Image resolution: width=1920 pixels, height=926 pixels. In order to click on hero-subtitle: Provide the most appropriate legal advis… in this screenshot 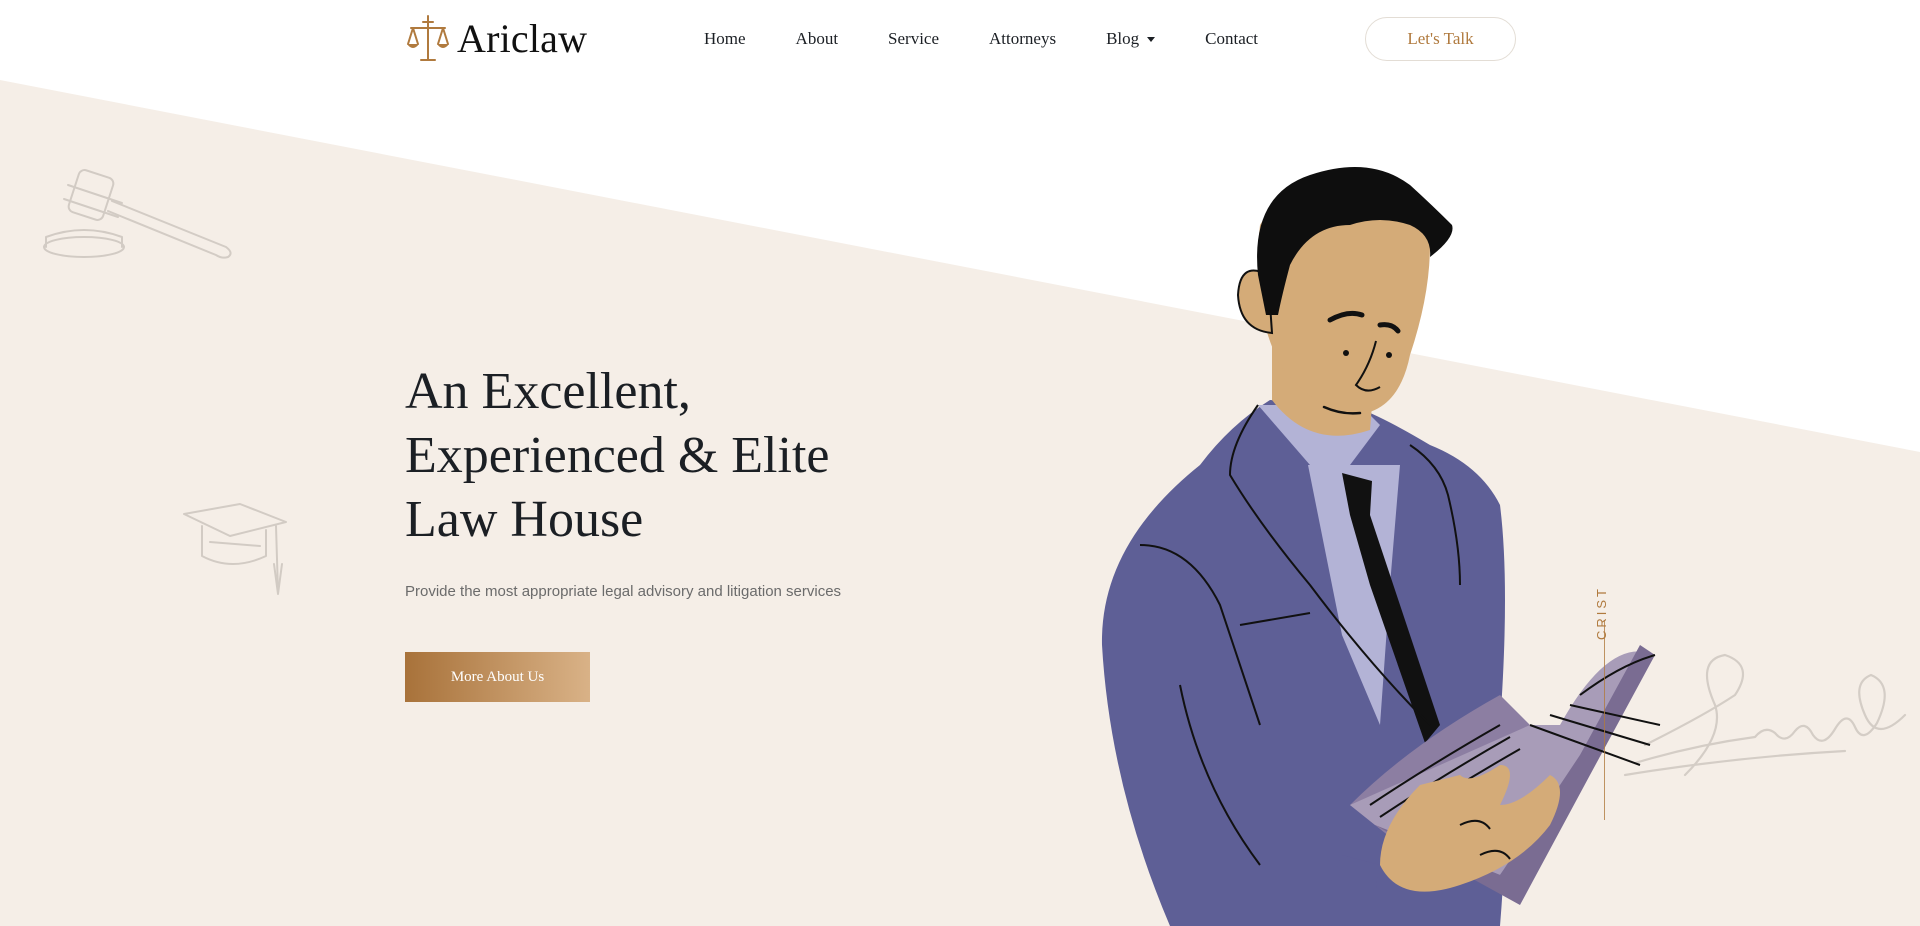, I will do `click(623, 591)`.